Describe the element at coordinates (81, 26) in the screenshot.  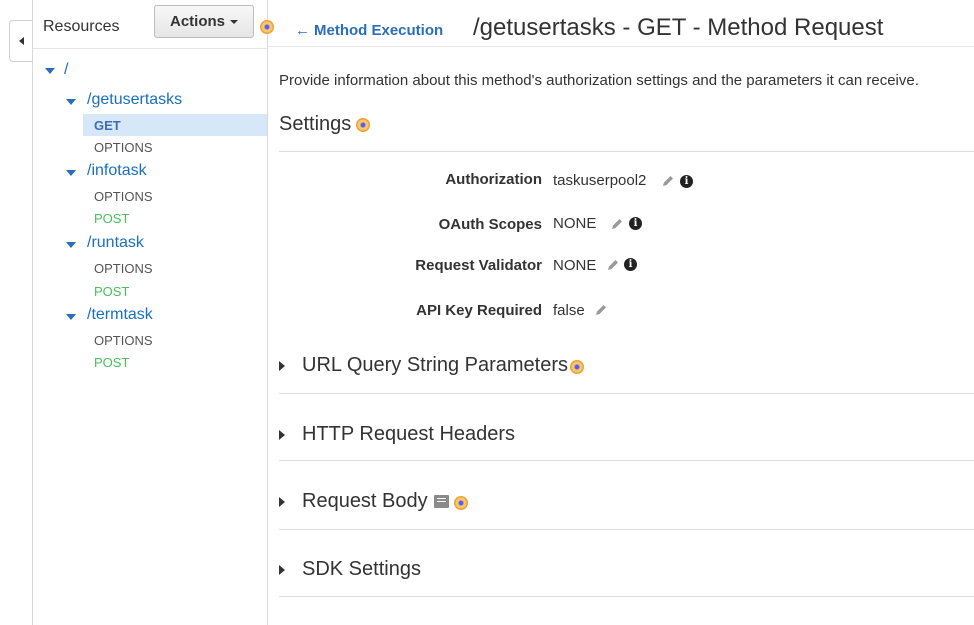
I see `resources-title: Resources` at that location.